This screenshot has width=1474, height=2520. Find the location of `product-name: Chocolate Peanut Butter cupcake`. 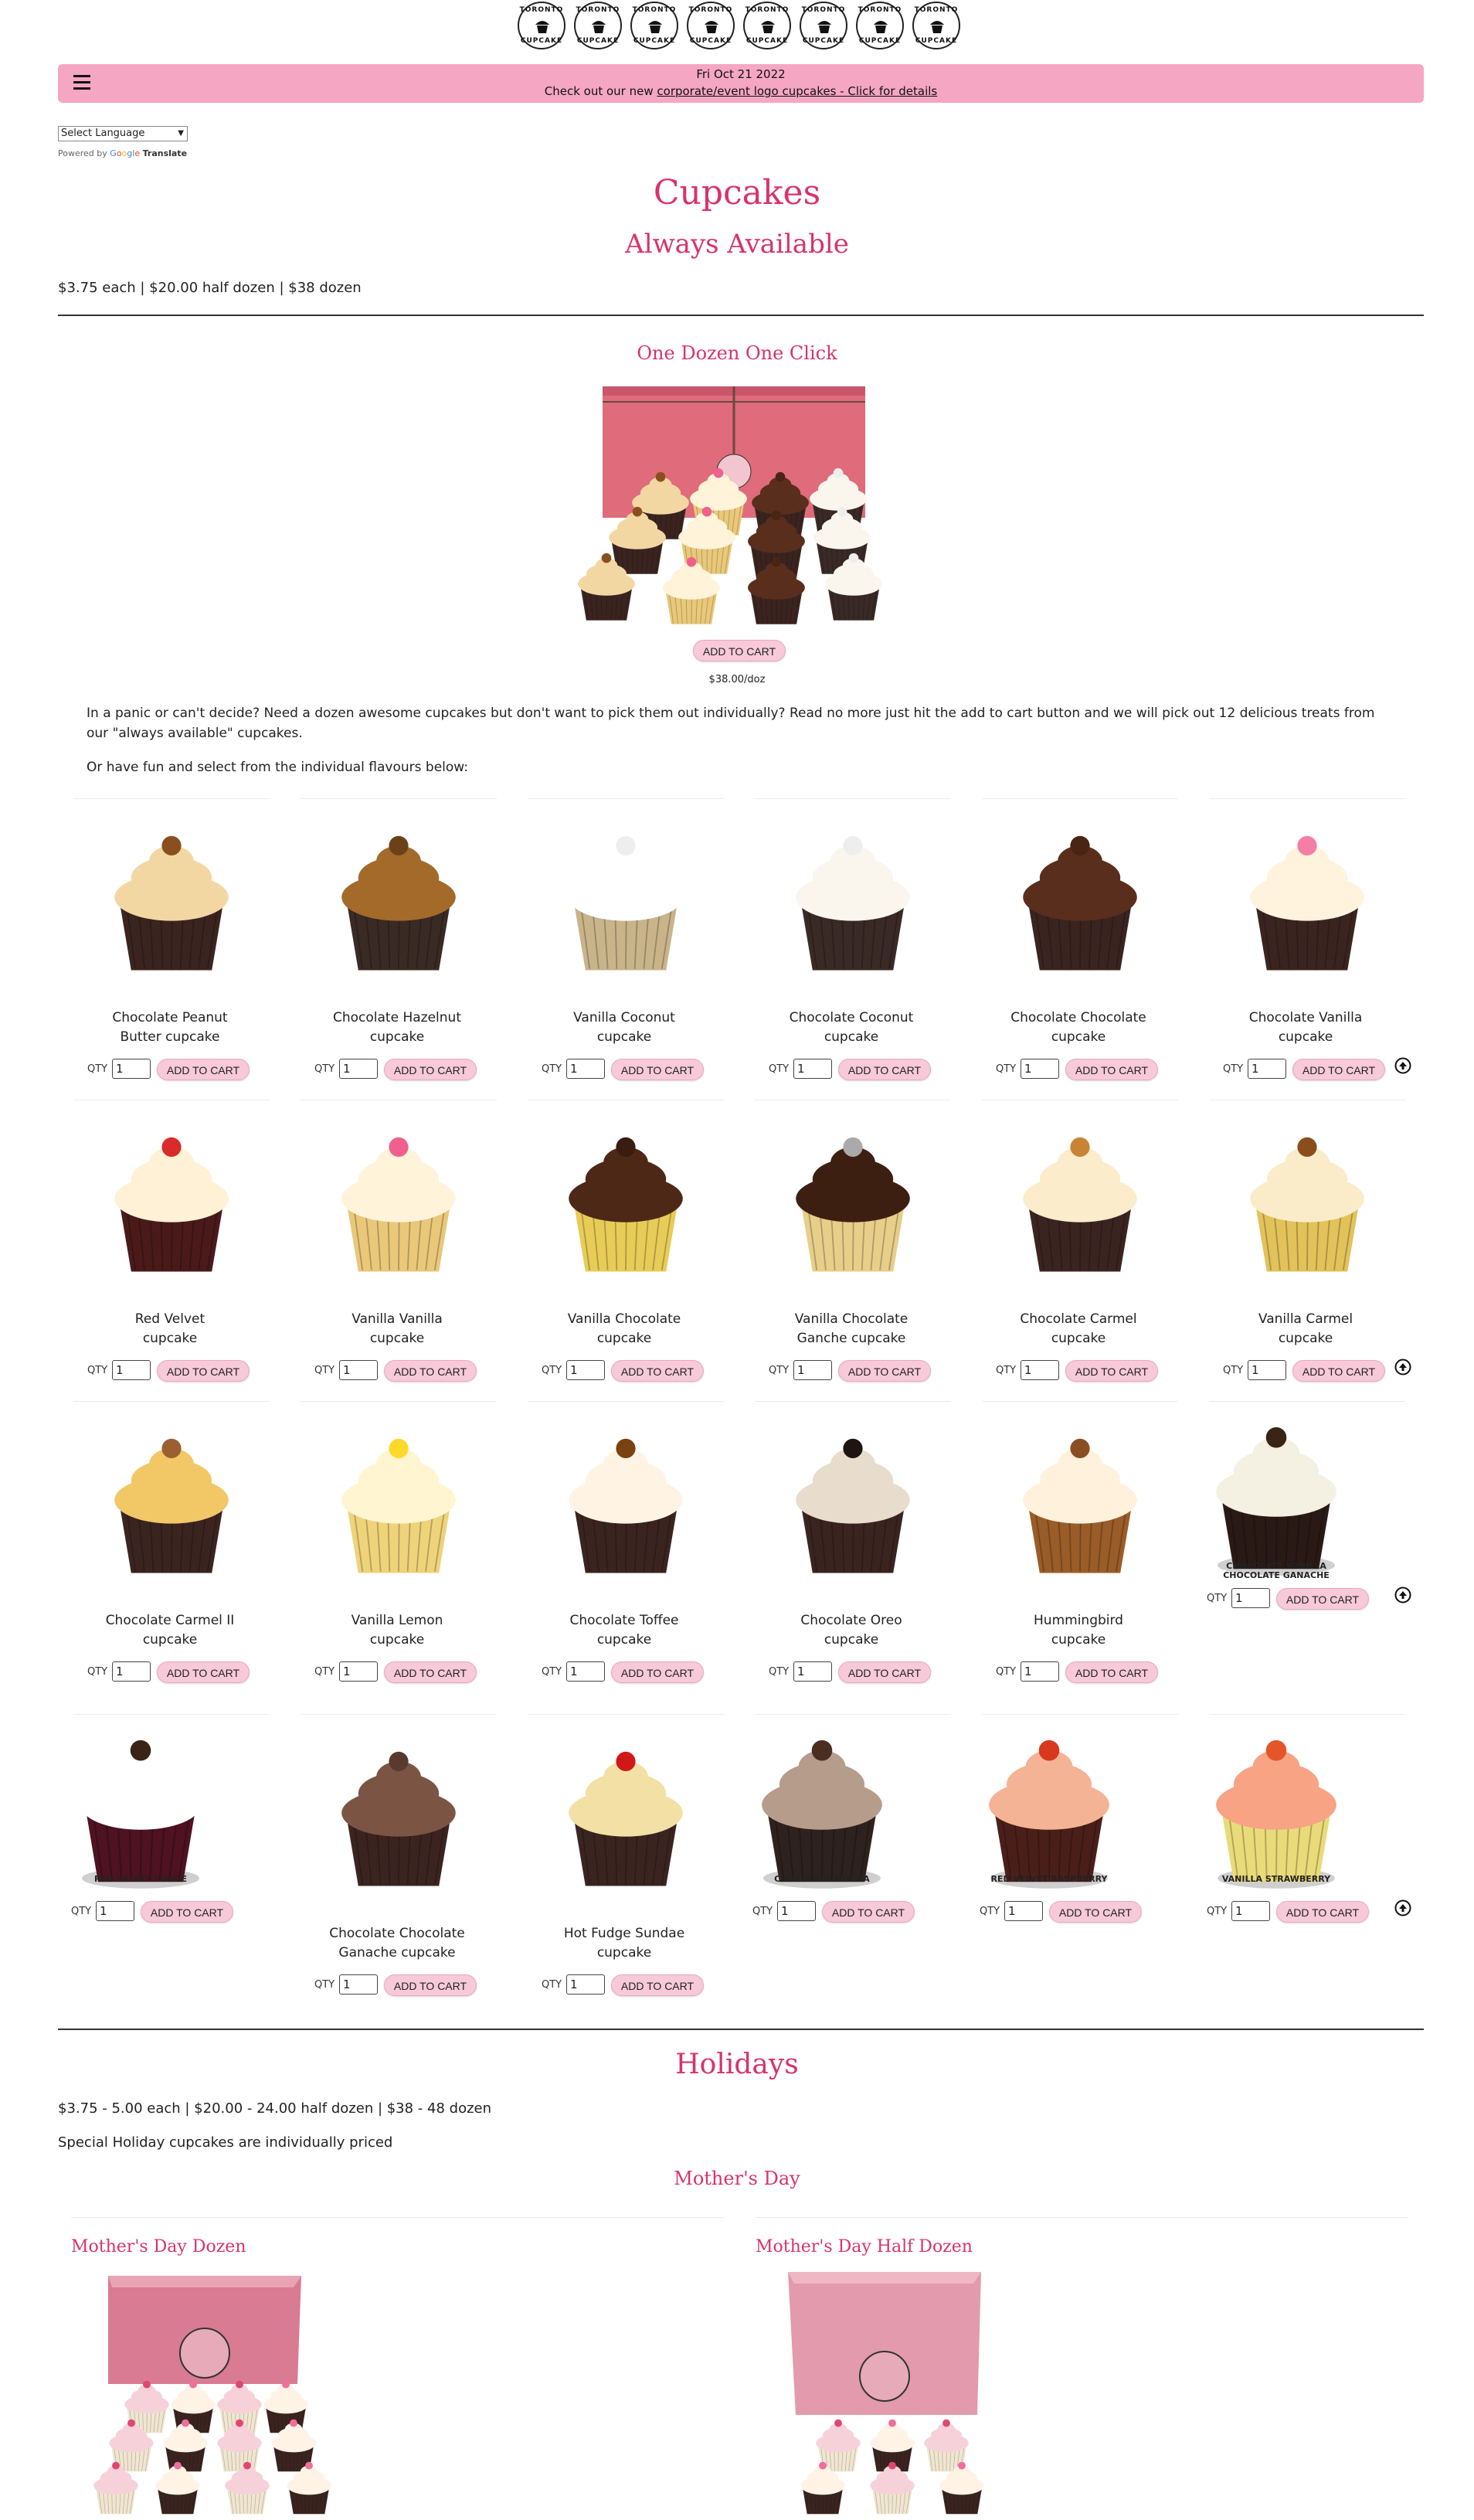

product-name: Chocolate Peanut Butter cupcake is located at coordinates (170, 1027).